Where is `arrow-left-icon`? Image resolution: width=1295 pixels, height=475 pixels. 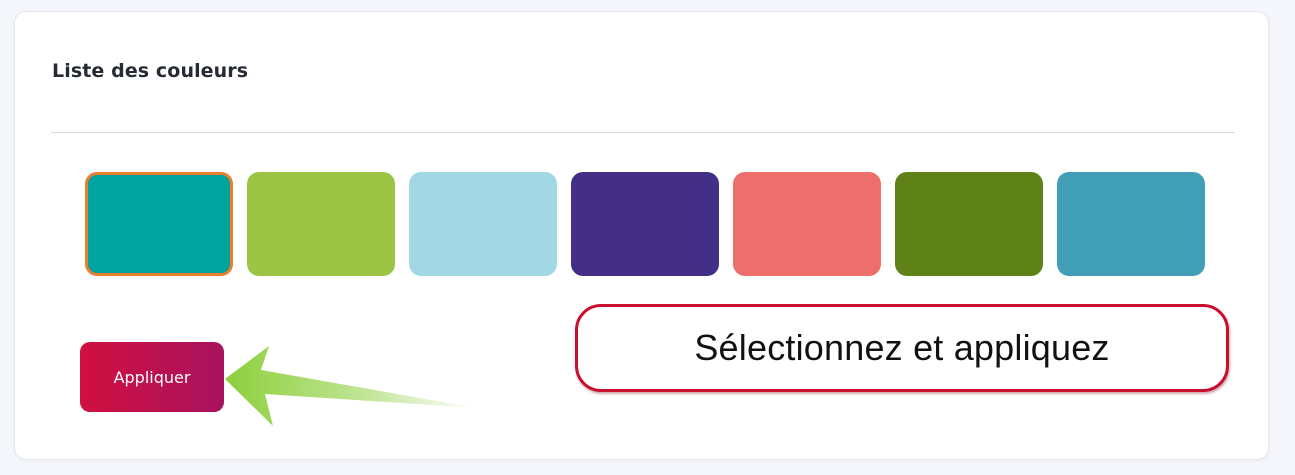 arrow-left-icon is located at coordinates (351, 386).